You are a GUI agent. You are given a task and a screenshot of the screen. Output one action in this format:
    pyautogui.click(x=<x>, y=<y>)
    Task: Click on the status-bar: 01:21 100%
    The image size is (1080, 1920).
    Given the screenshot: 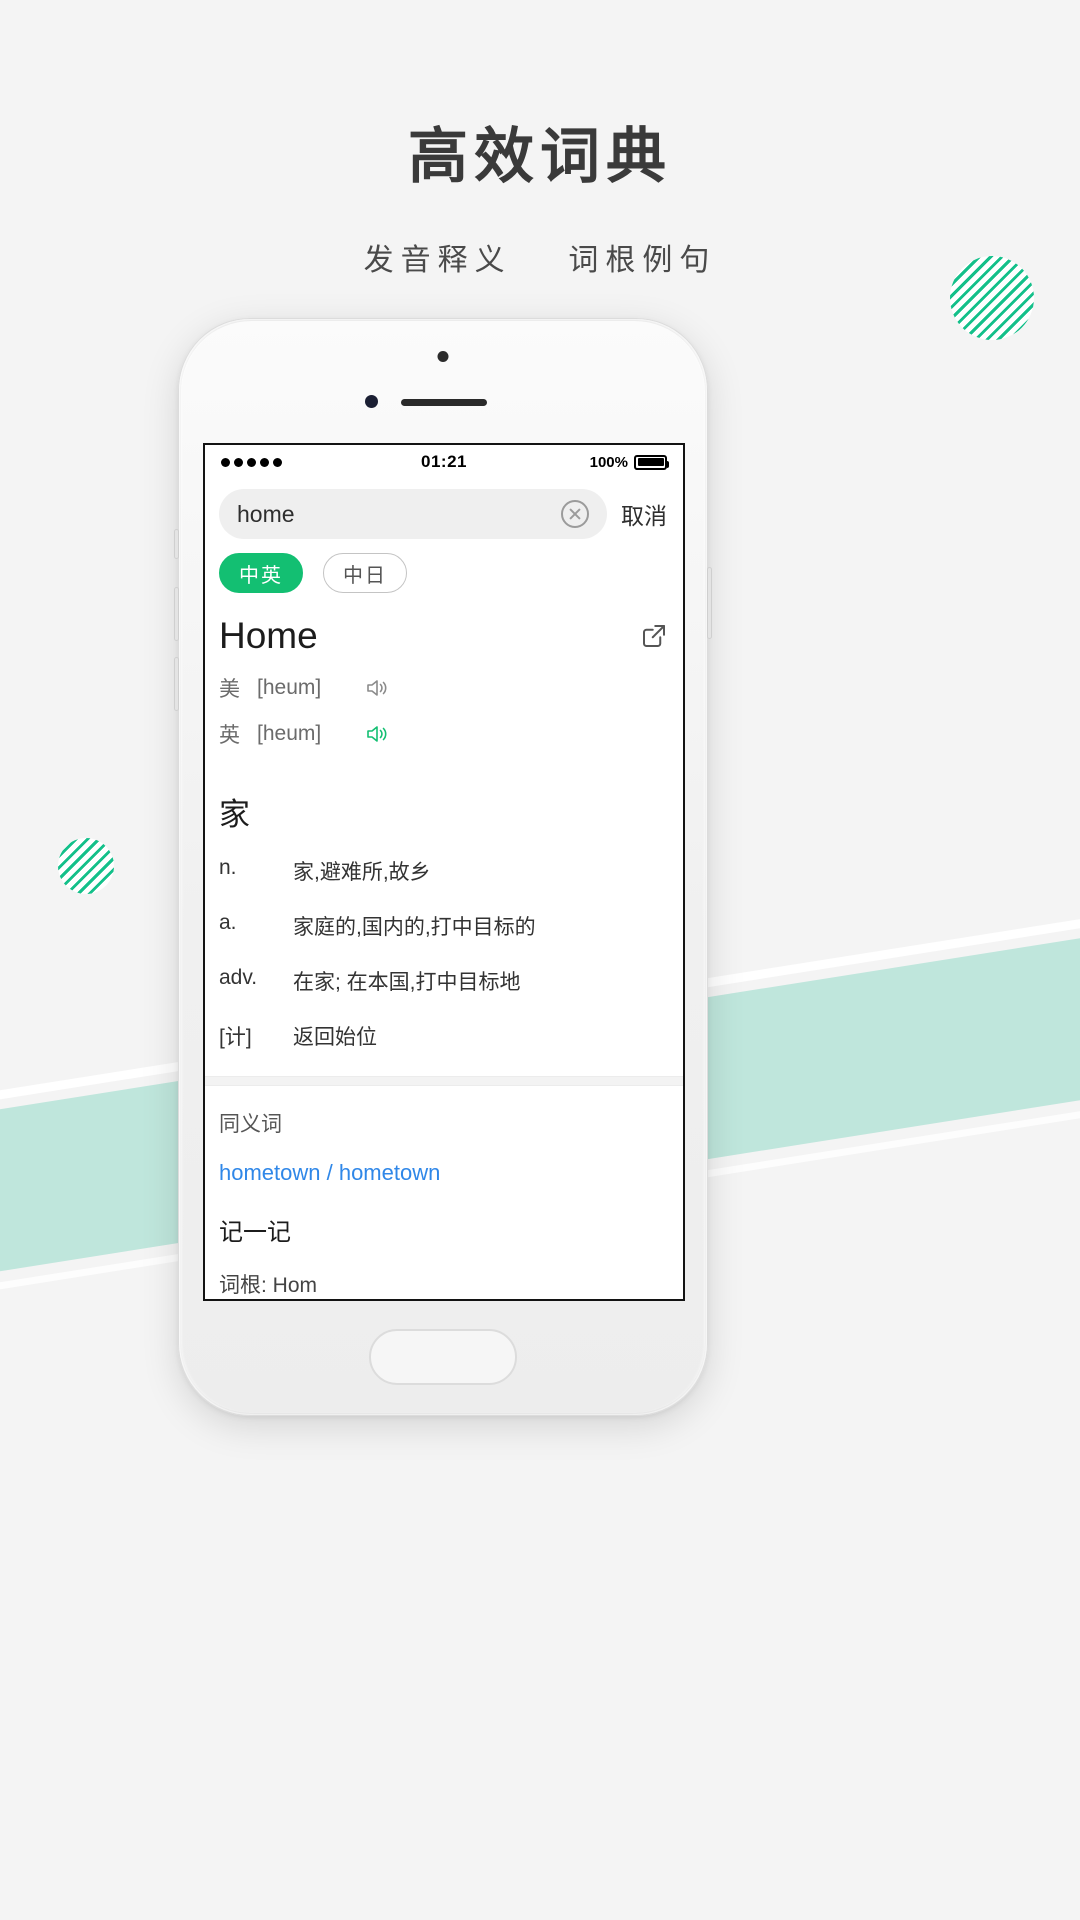 What is the action you would take?
    pyautogui.click(x=444, y=462)
    